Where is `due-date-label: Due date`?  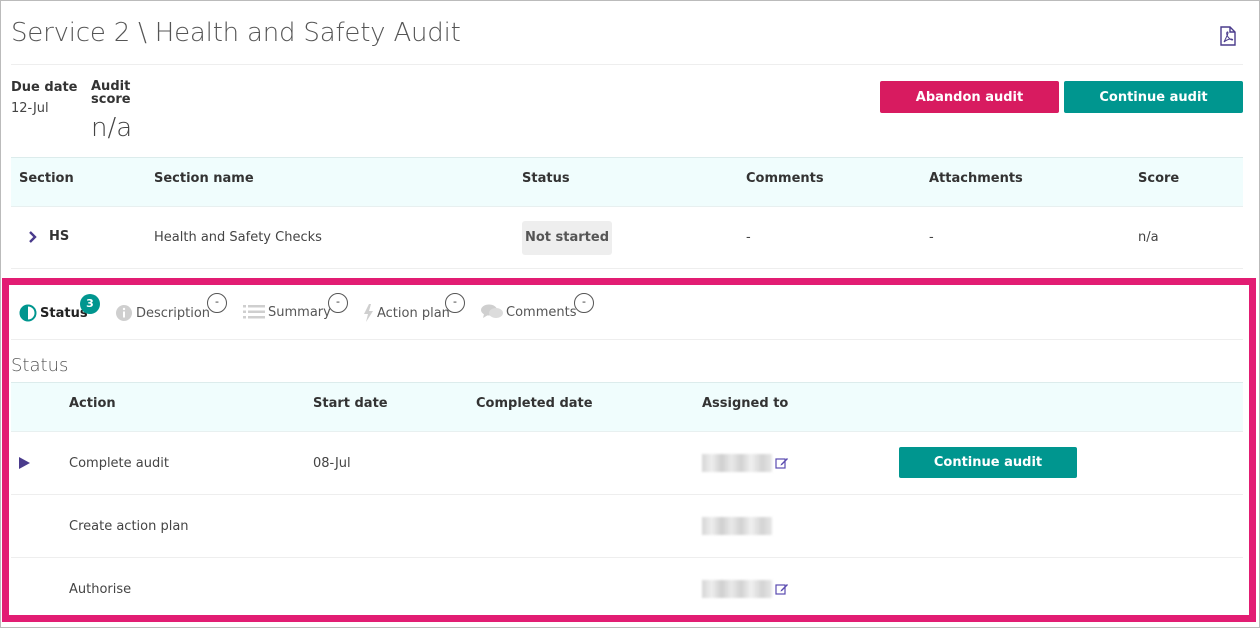 due-date-label: Due date is located at coordinates (44, 87).